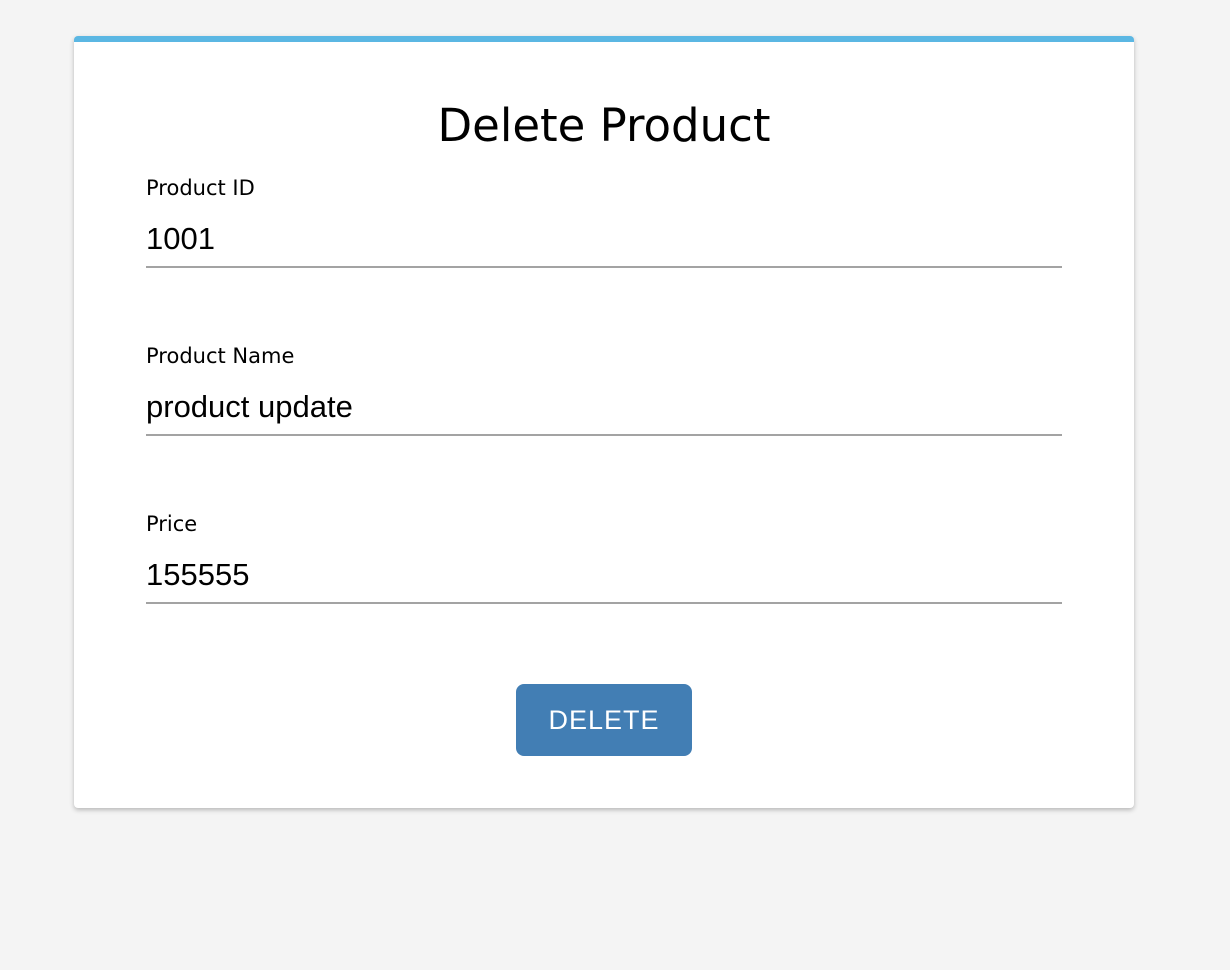 The image size is (1230, 970). I want to click on product-name-label: Product Name, so click(220, 356).